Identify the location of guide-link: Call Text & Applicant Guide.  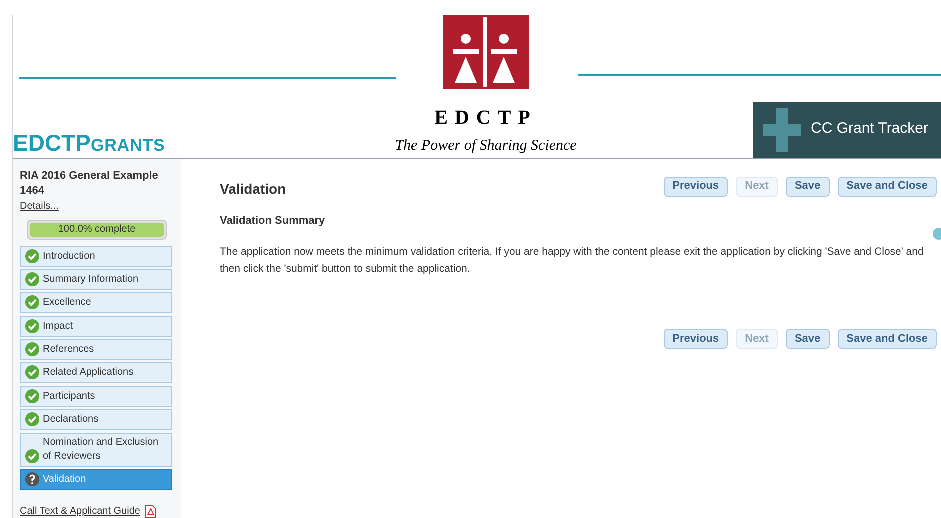
(80, 511).